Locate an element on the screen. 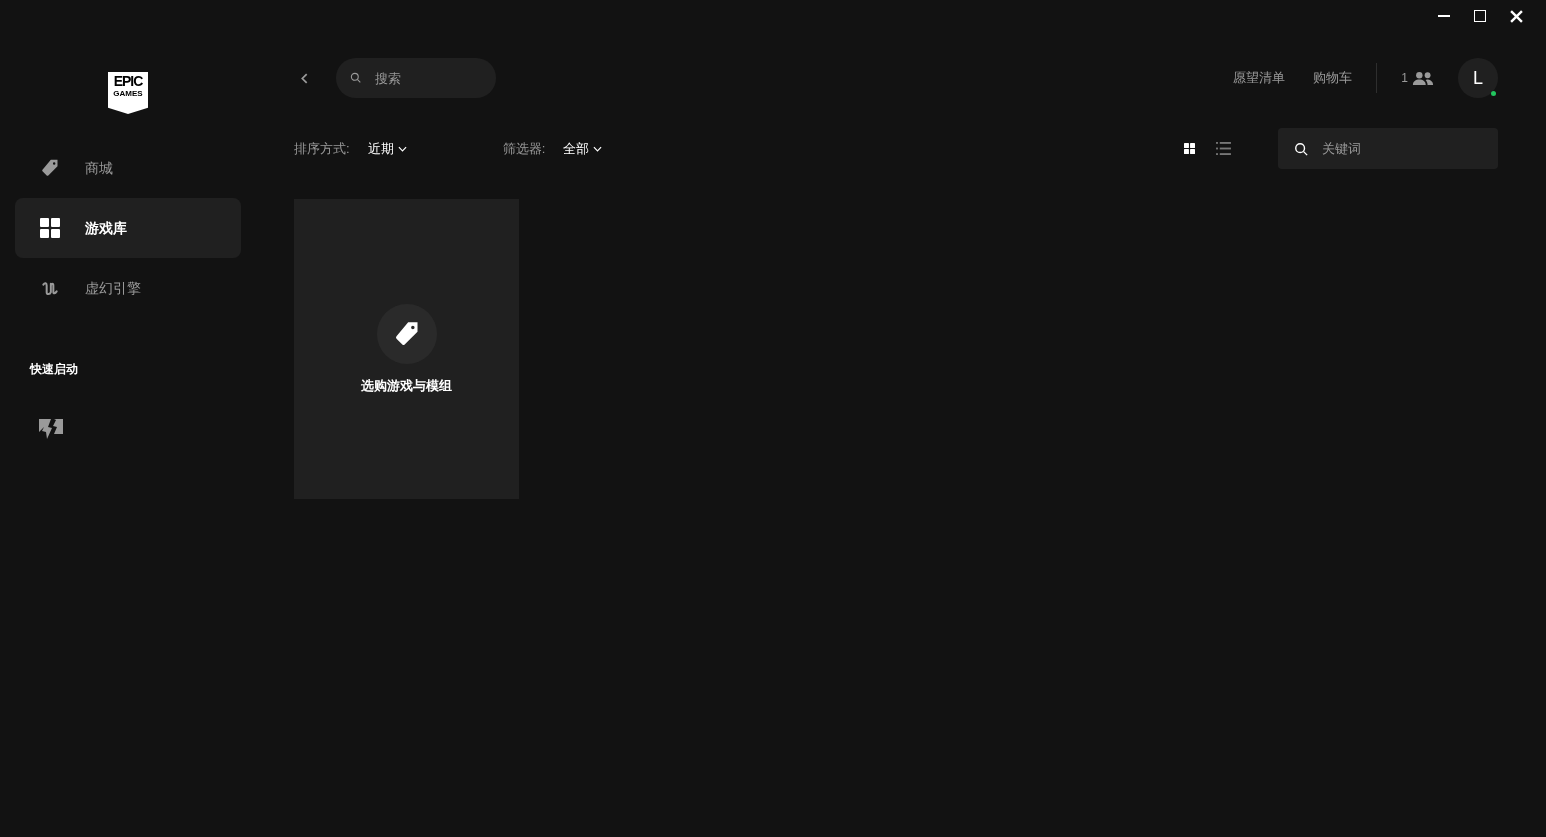  maximize-button is located at coordinates (1480, 16).